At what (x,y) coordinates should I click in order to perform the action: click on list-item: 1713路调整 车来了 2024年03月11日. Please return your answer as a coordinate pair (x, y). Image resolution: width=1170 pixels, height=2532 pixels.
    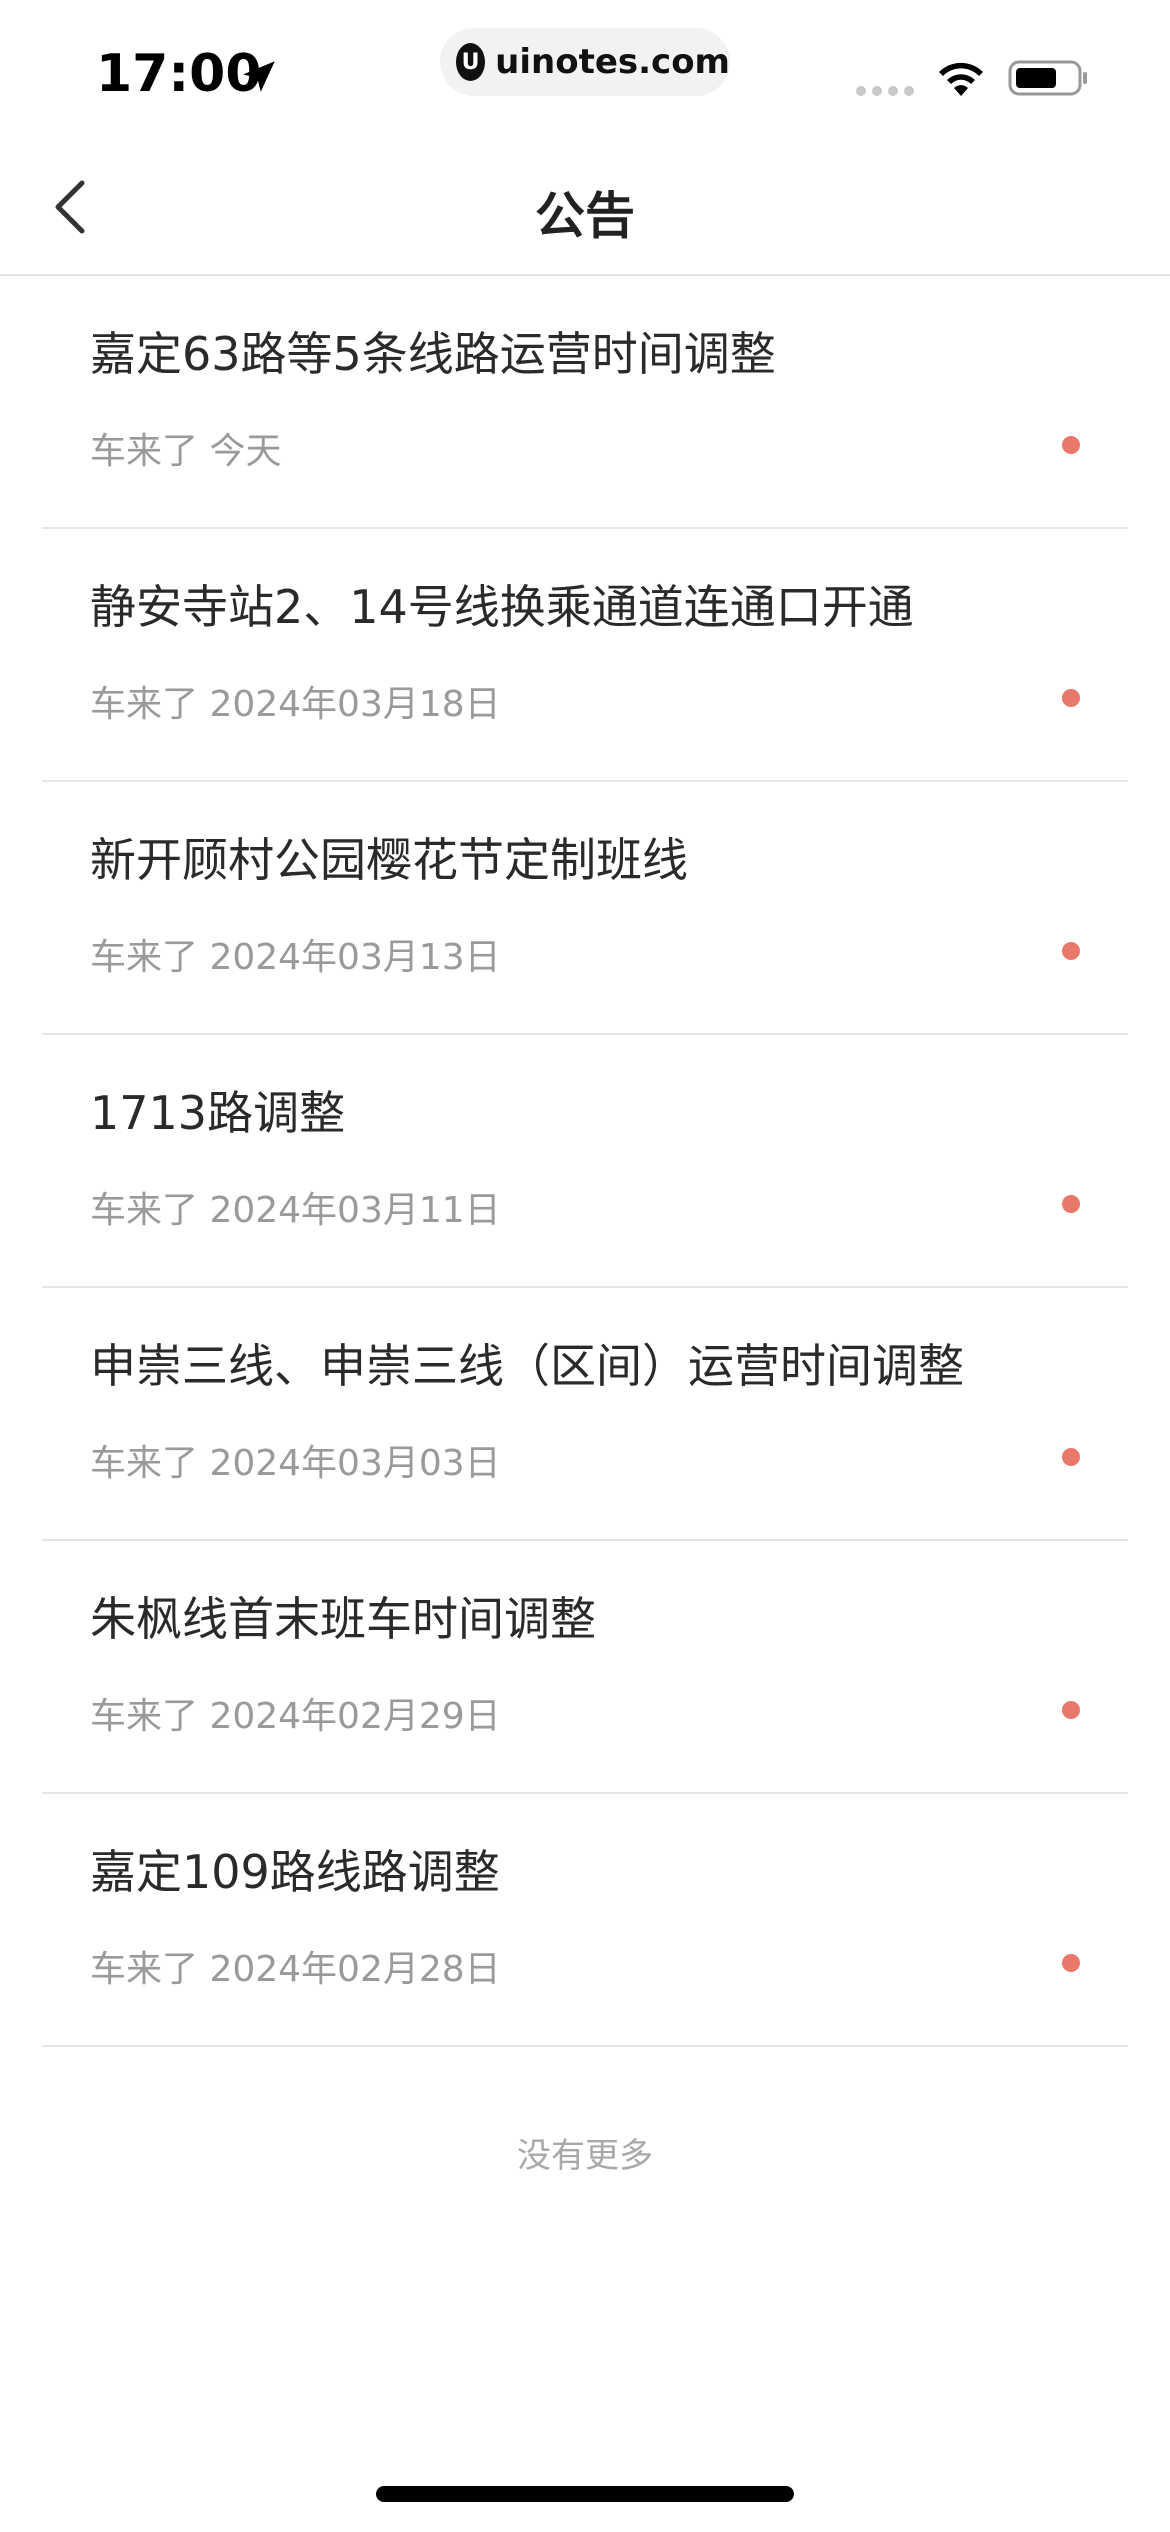
    Looking at the image, I should click on (585, 1161).